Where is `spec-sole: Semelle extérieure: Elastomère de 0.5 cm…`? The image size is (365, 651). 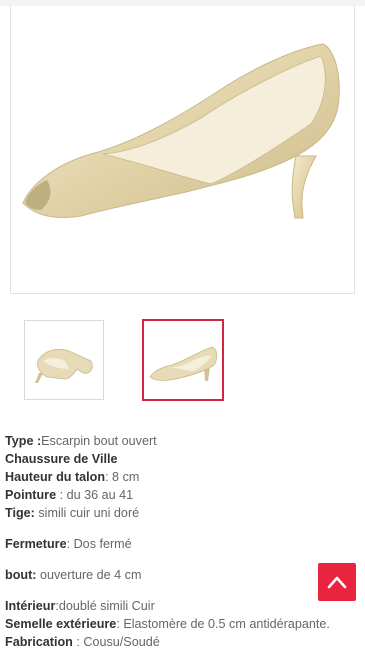
spec-sole: Semelle extérieure: Elastomère de 0.5 cm… is located at coordinates (182, 624).